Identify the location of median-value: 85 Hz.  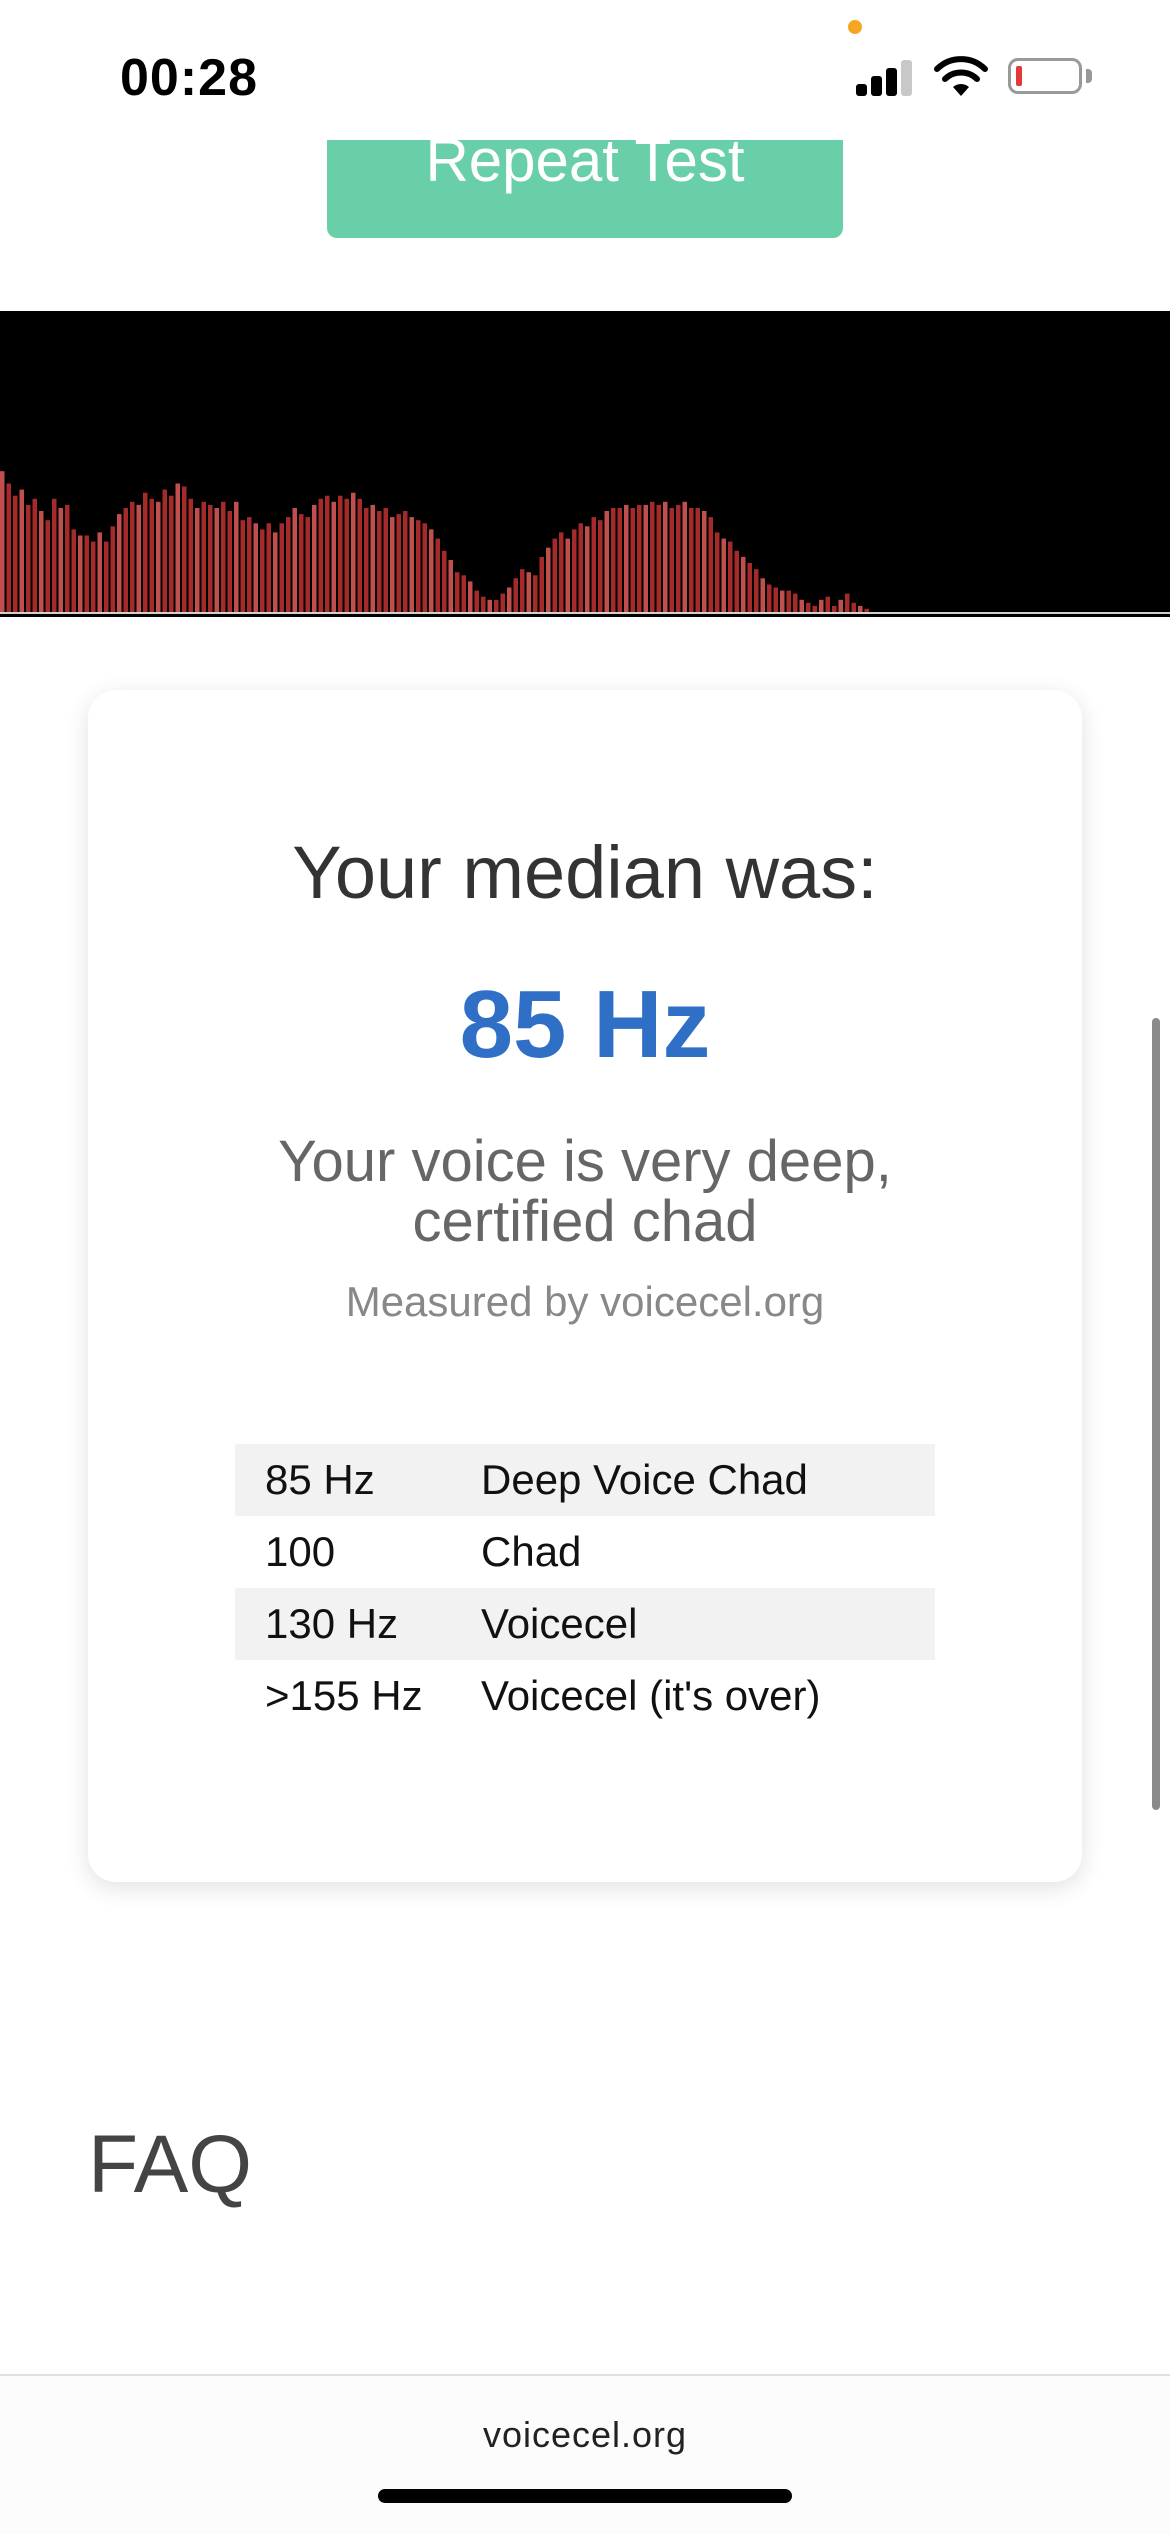
(585, 1024).